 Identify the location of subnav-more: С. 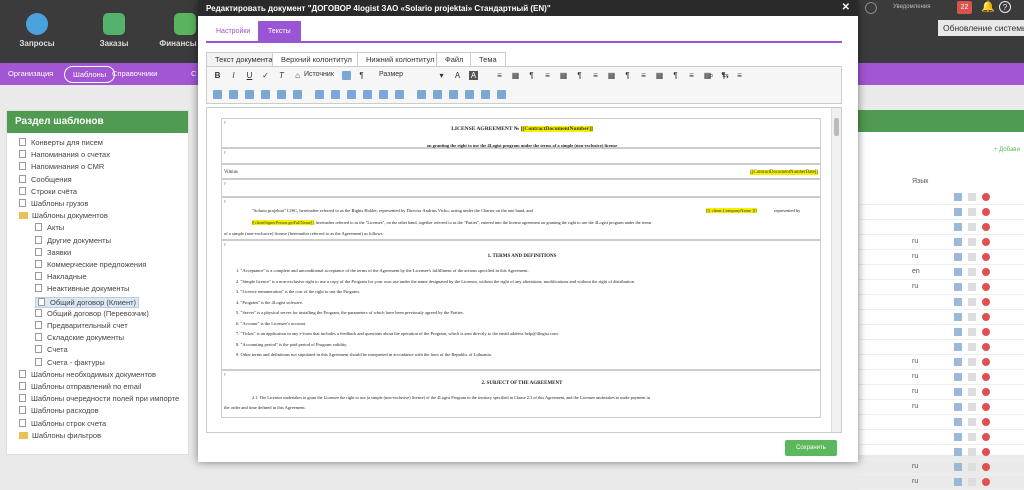
(193, 73).